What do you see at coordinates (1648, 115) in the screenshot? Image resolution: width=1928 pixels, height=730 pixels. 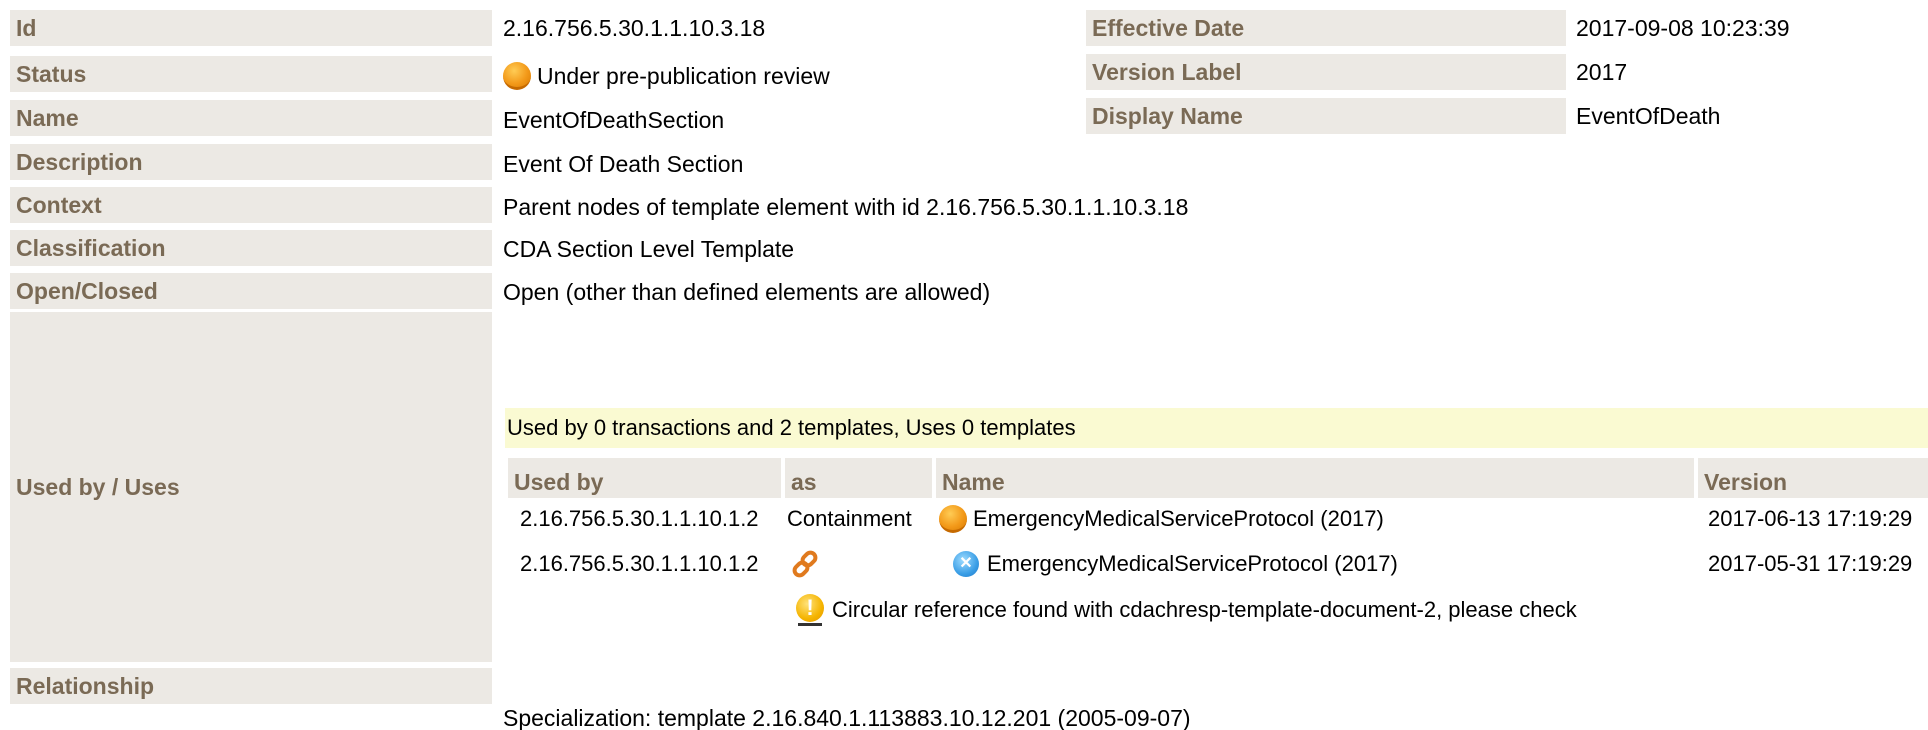 I see `display-name-value: EventOfDeath` at bounding box center [1648, 115].